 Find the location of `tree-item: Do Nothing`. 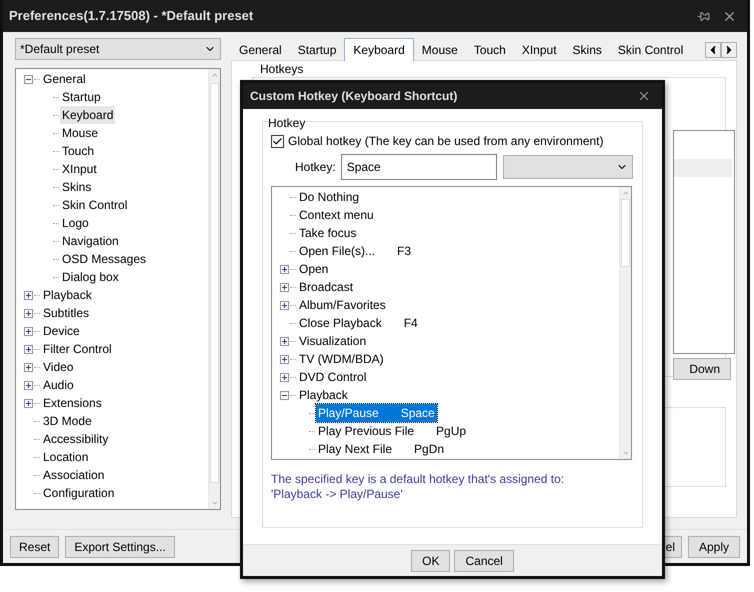

tree-item: Do Nothing is located at coordinates (329, 197).